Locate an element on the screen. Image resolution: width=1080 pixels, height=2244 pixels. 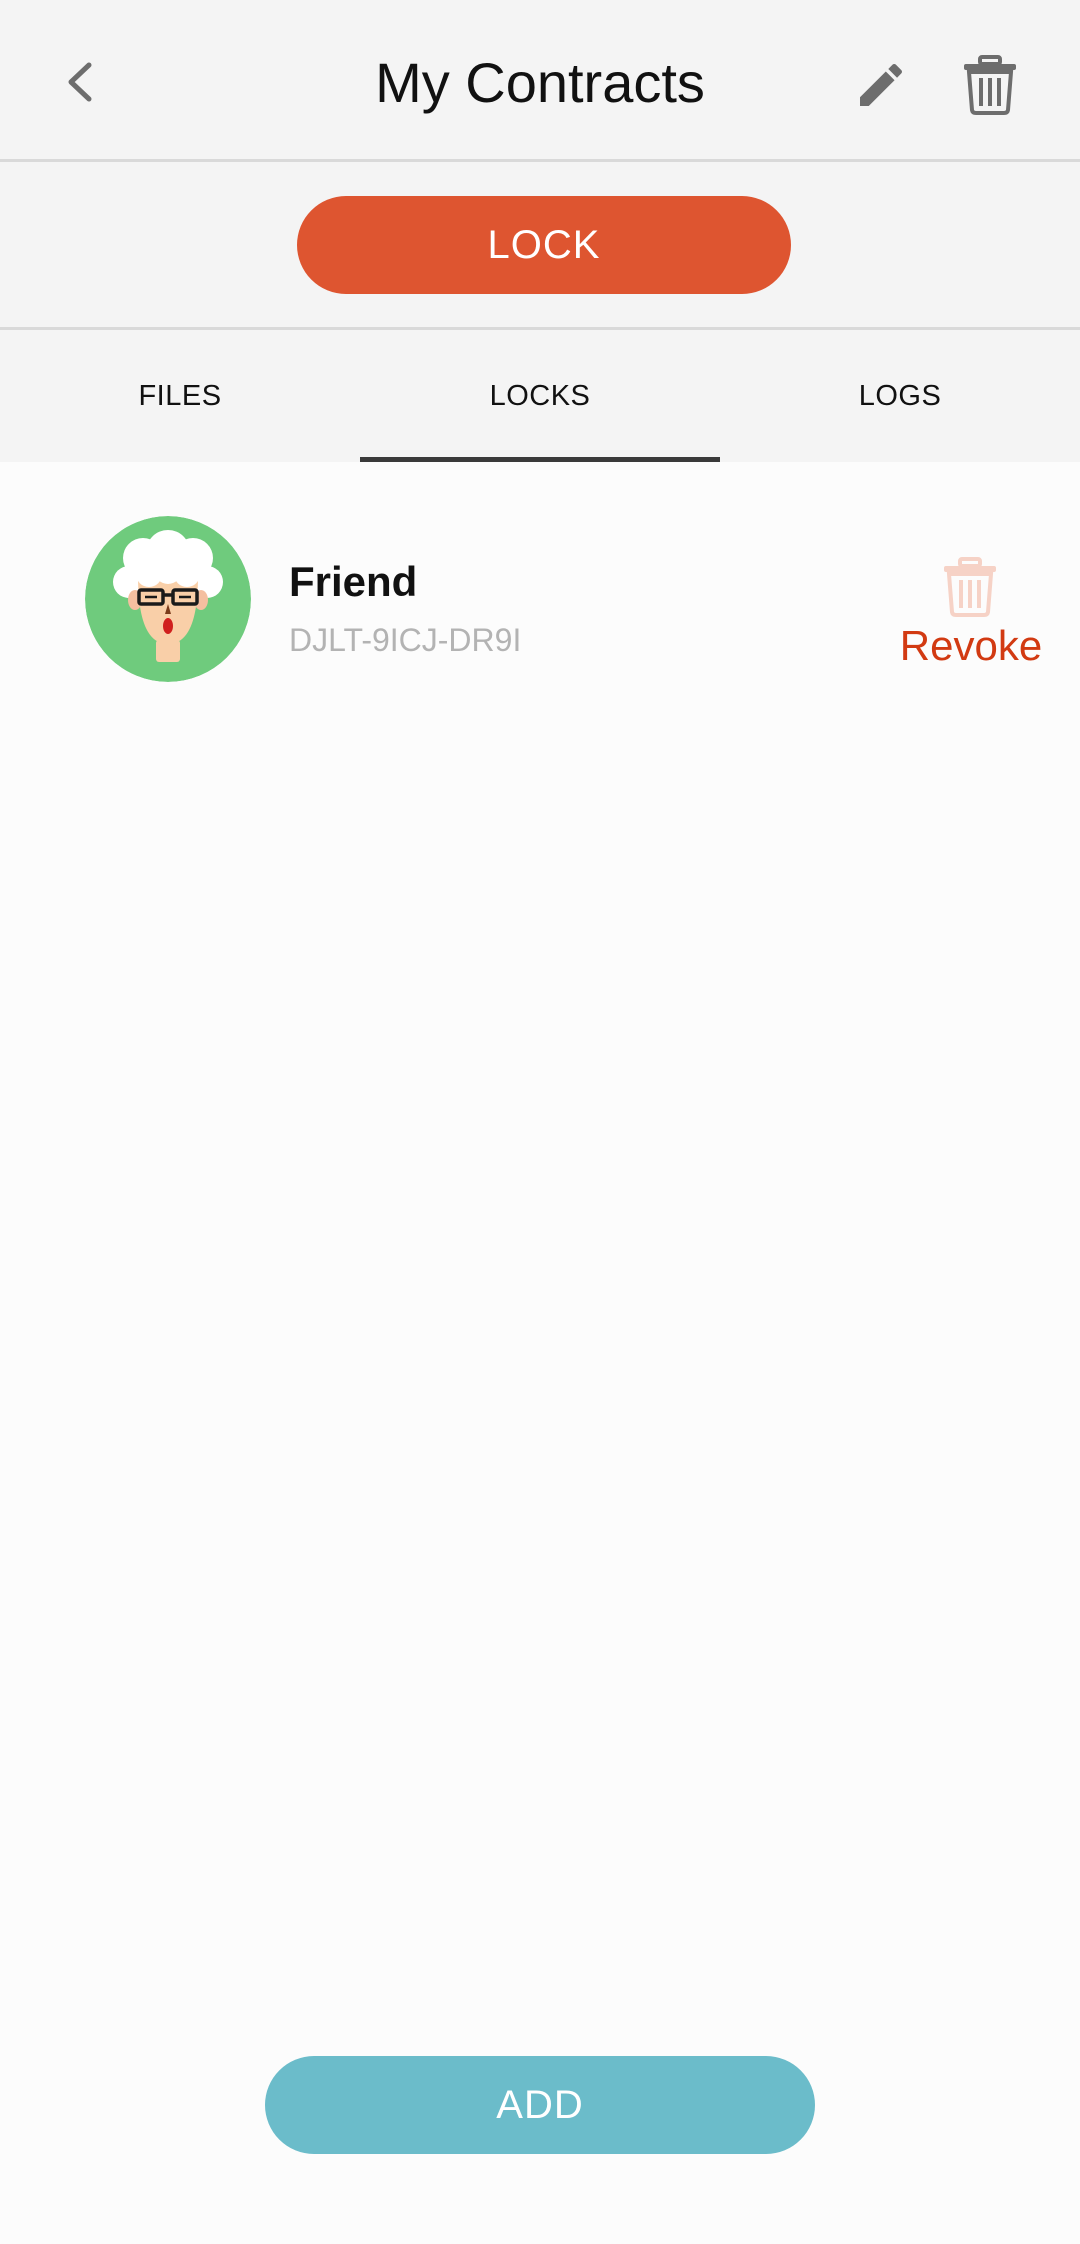
lock-code: DJLT-9ICJ-DR9I is located at coordinates (405, 640).